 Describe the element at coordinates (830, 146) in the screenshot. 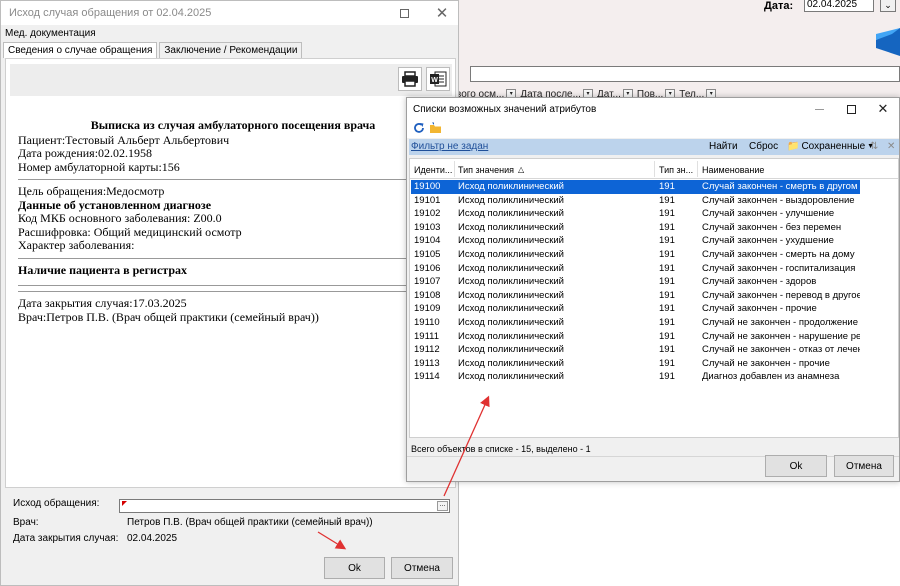

I see `saved-filters-button: 📁 Сохраненные ▼` at that location.